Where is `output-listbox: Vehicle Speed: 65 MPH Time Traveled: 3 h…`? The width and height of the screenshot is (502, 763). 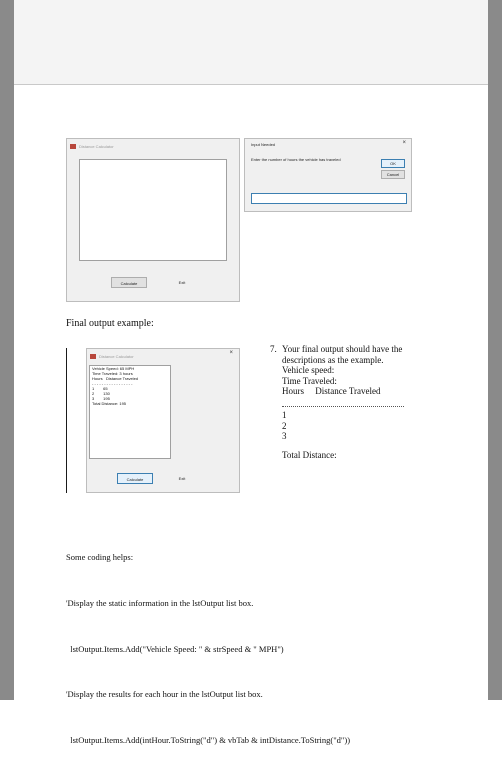 output-listbox: Vehicle Speed: 65 MPH Time Traveled: 3 h… is located at coordinates (130, 412).